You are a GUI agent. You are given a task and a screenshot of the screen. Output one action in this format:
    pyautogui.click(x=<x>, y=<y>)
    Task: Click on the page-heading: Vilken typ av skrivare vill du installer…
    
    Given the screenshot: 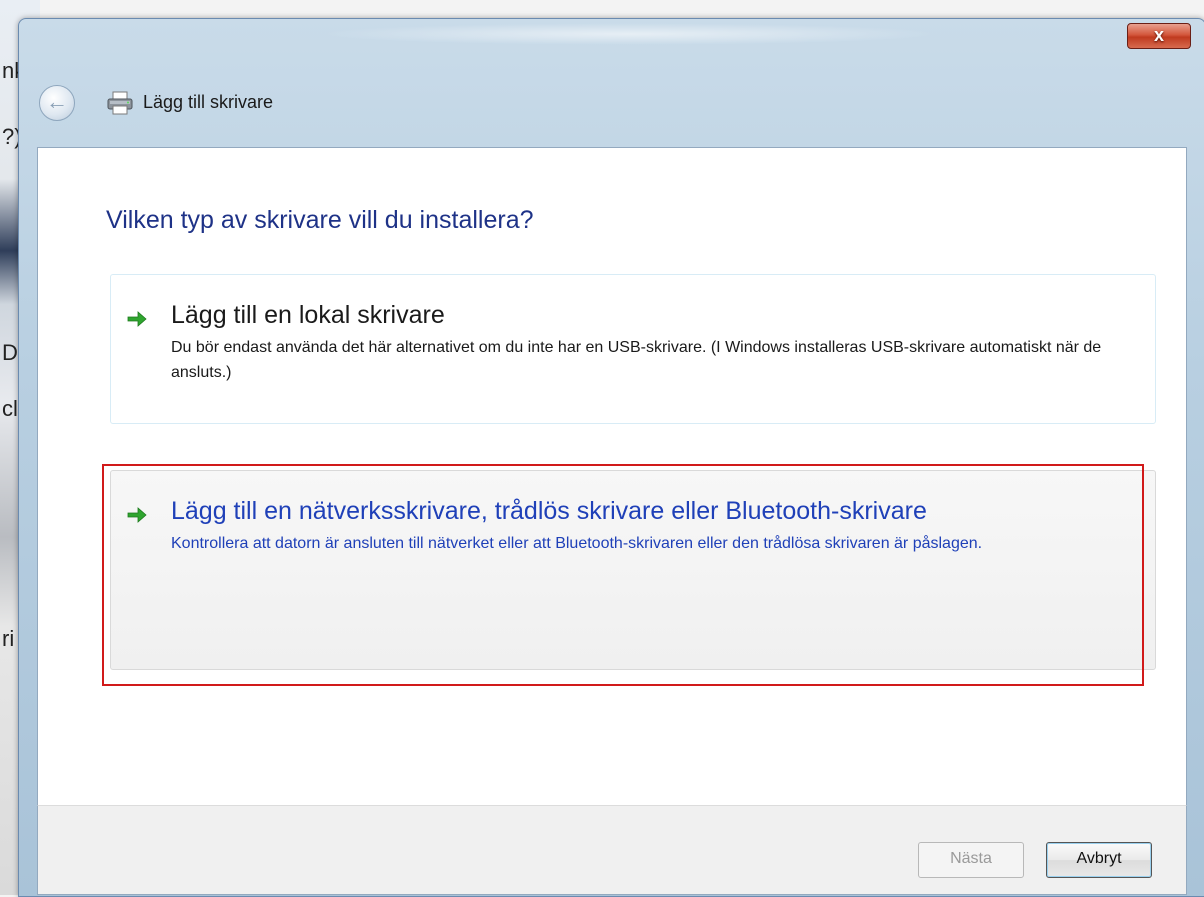 What is the action you would take?
    pyautogui.click(x=320, y=220)
    